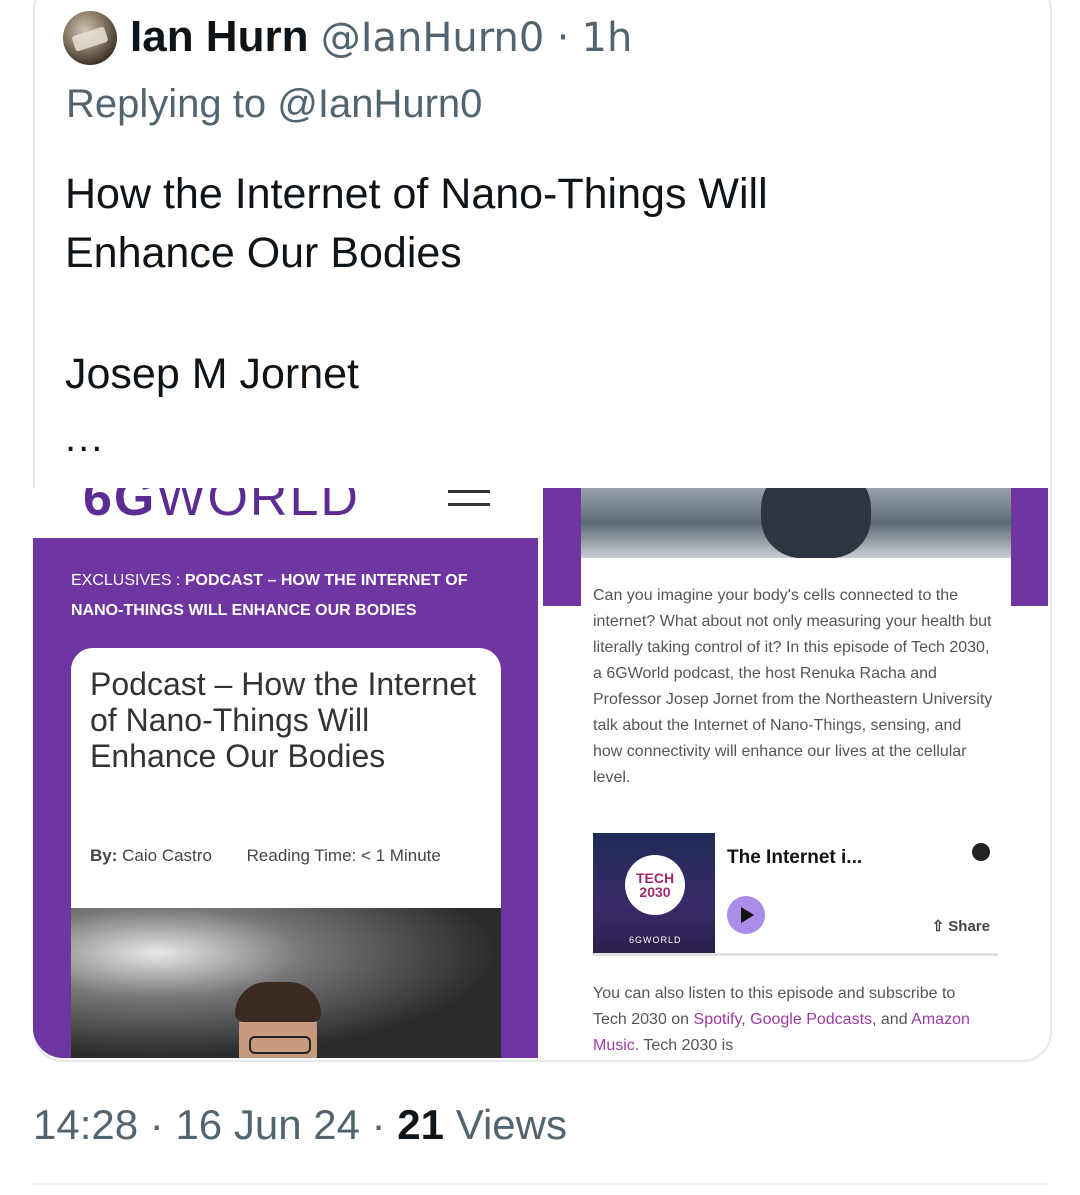  I want to click on cover-badge: TECH 2030, so click(655, 885).